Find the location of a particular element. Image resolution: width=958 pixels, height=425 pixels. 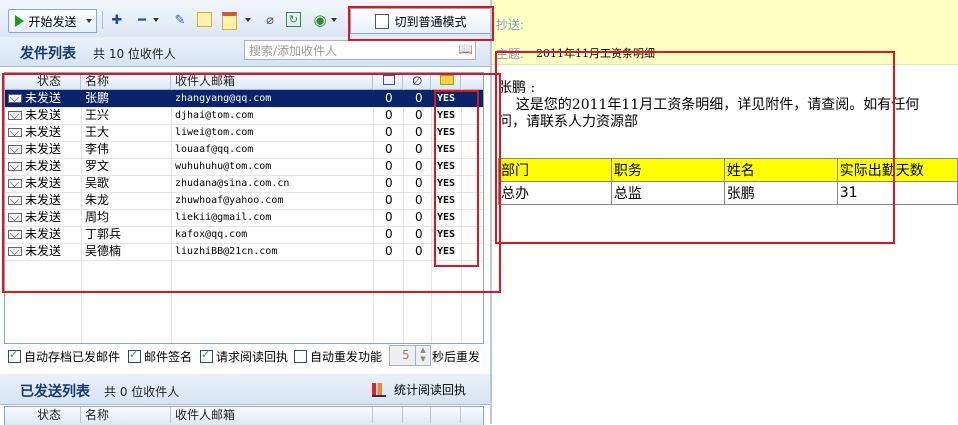

send-options-bar: 自动存档已发邮件 邮件签名 请求阅读回执 自动重发功能 5 ▲▼ 秒后重发 is located at coordinates (245, 356).